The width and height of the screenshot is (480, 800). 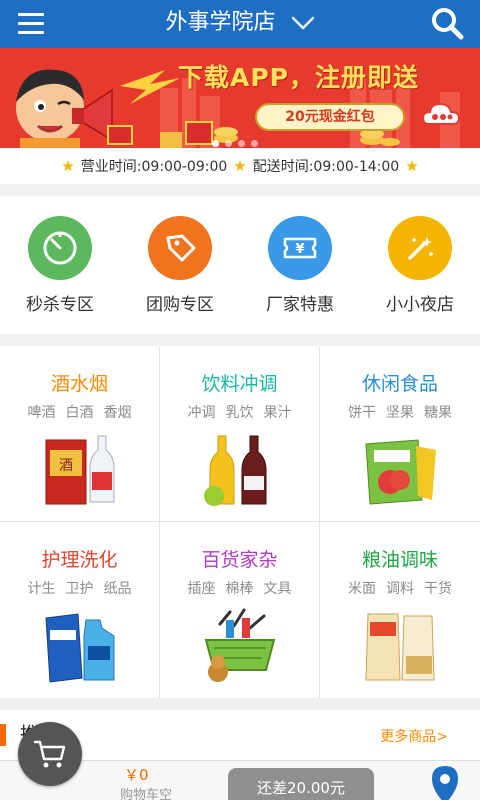 What do you see at coordinates (447, 23) in the screenshot?
I see `search-icon` at bounding box center [447, 23].